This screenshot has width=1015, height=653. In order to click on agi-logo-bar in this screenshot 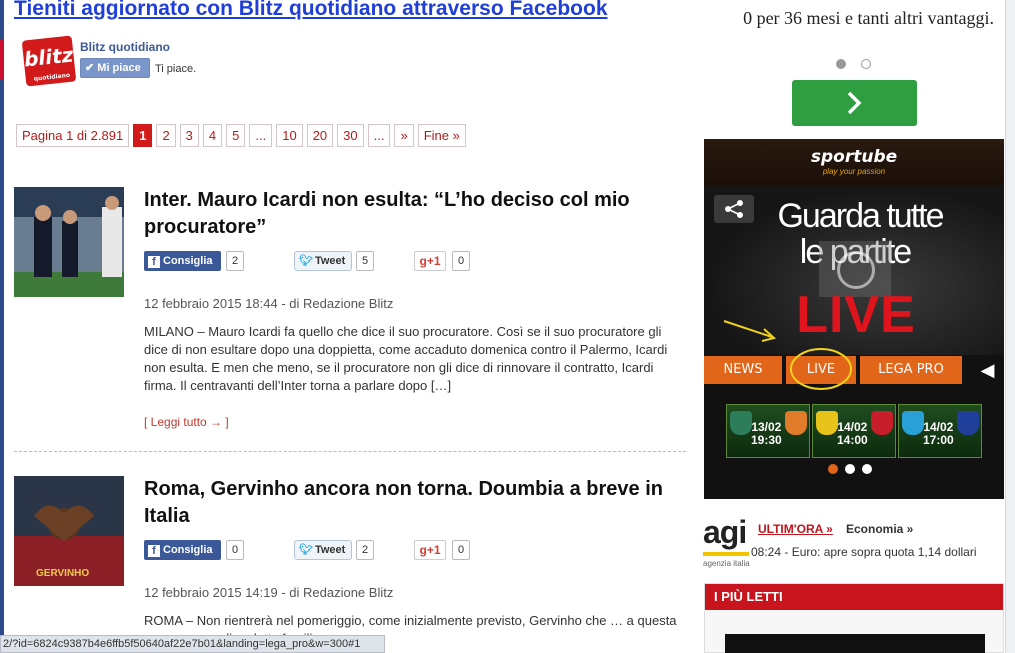, I will do `click(726, 554)`.